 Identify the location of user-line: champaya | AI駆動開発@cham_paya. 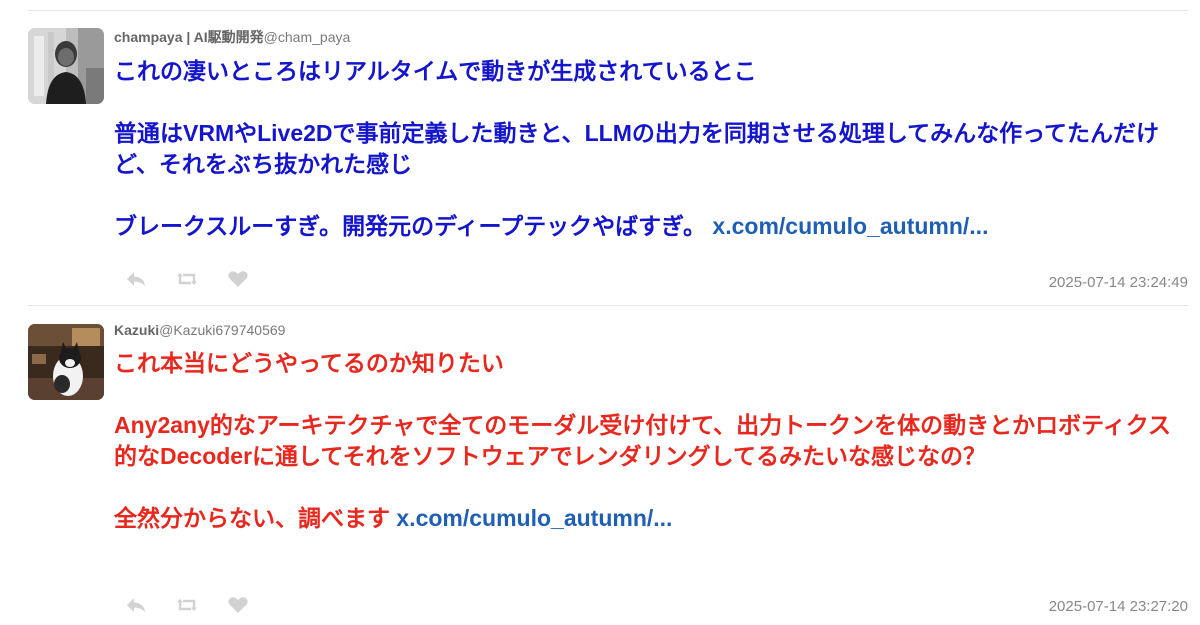
(232, 37).